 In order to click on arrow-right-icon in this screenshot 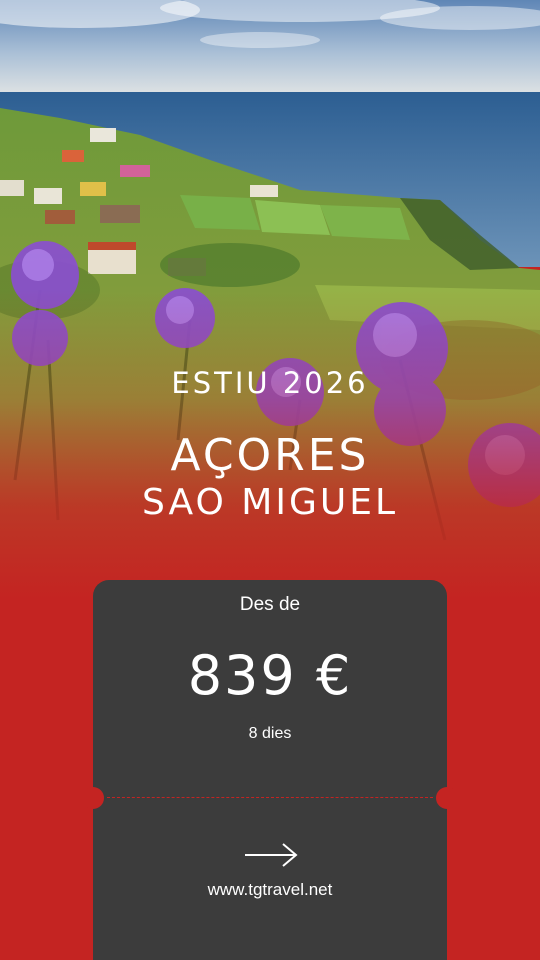, I will do `click(271, 855)`.